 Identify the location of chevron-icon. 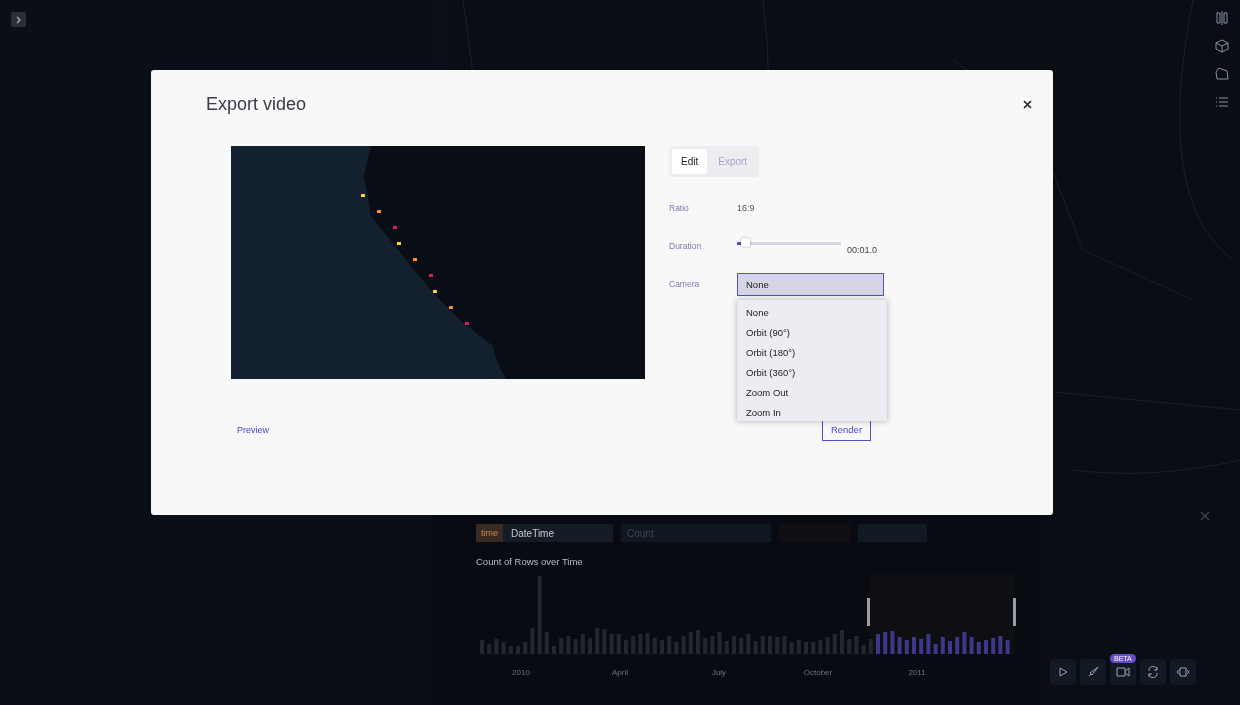
(18, 19).